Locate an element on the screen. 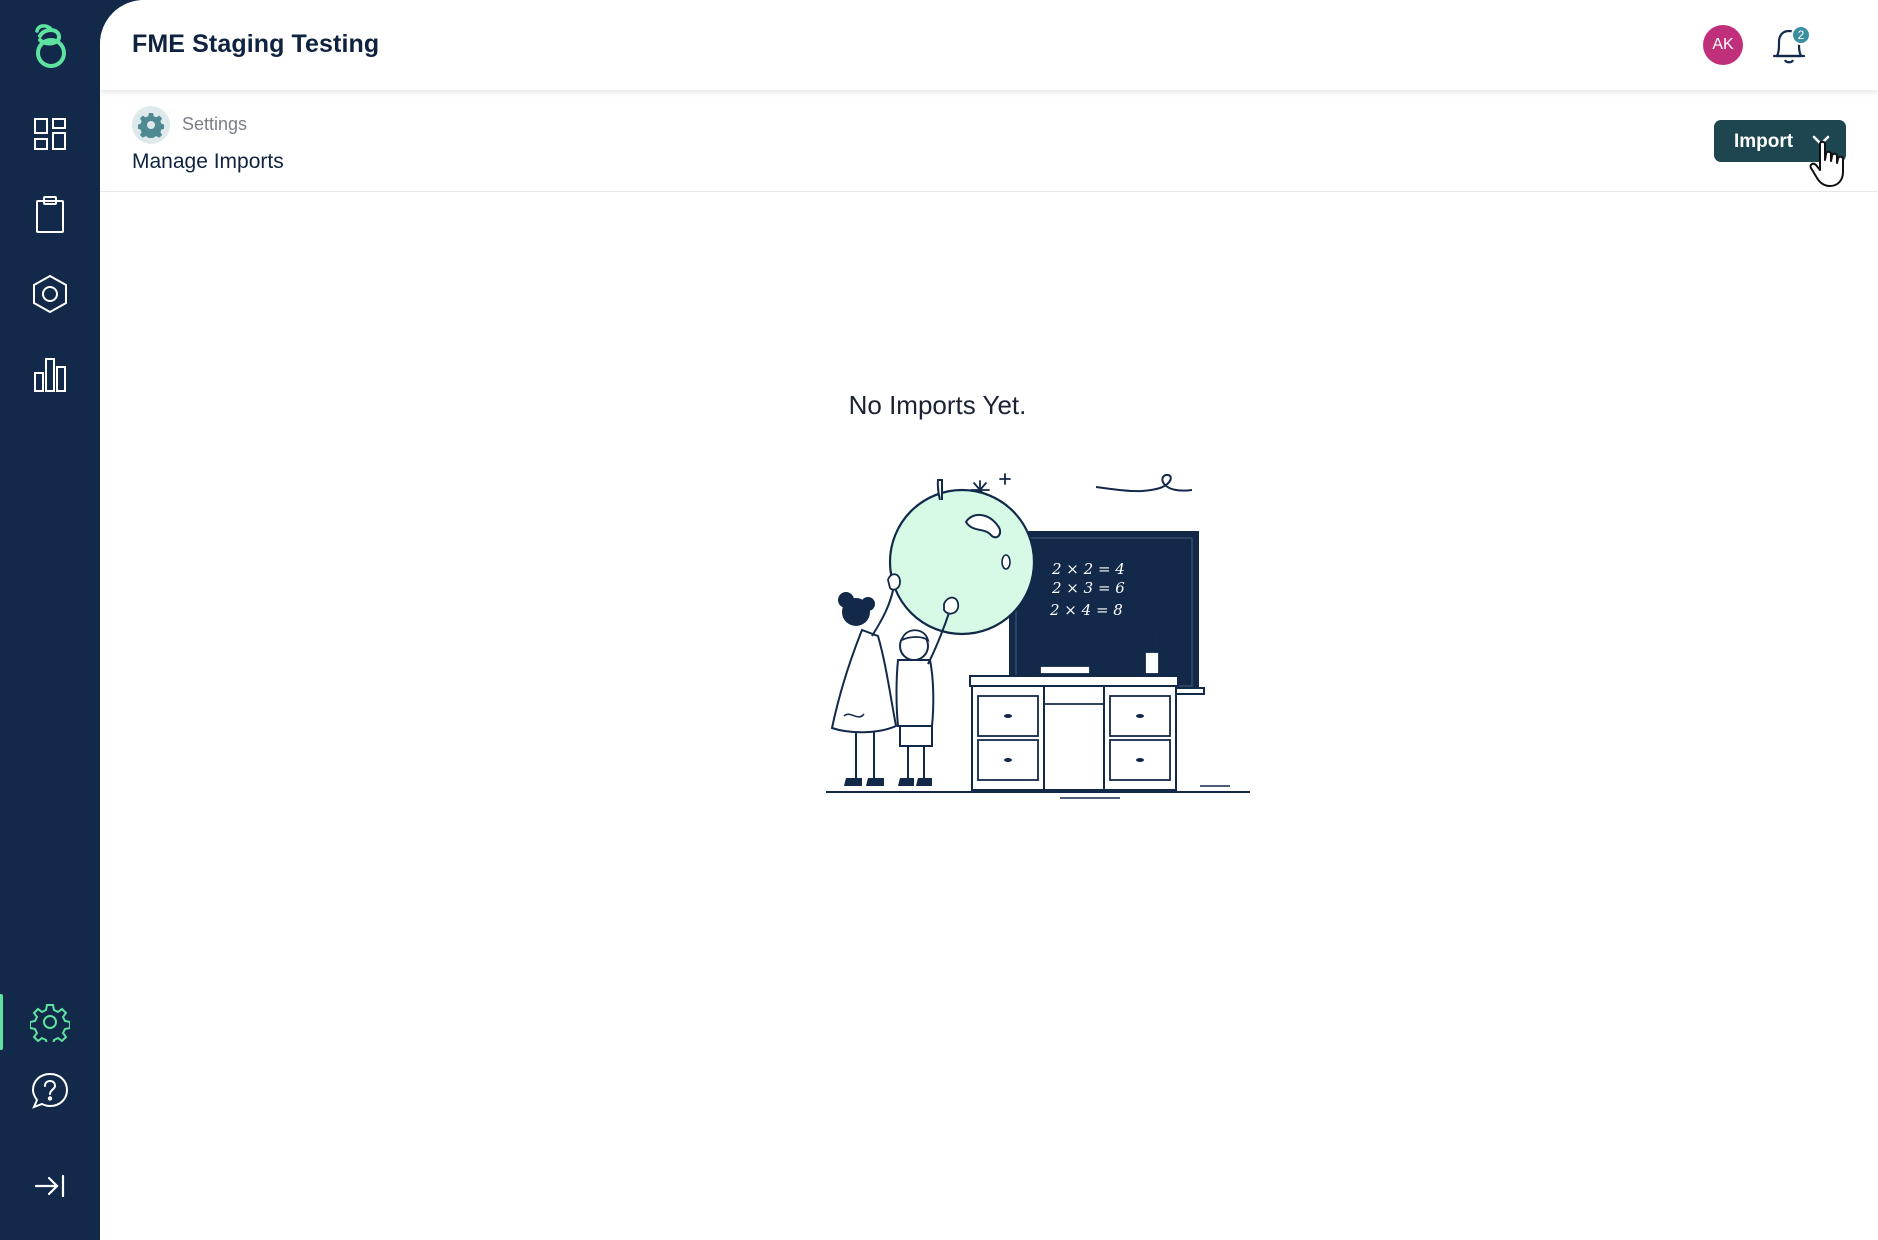 Image resolution: width=1878 pixels, height=1240 pixels. app-logo is located at coordinates (50, 48).